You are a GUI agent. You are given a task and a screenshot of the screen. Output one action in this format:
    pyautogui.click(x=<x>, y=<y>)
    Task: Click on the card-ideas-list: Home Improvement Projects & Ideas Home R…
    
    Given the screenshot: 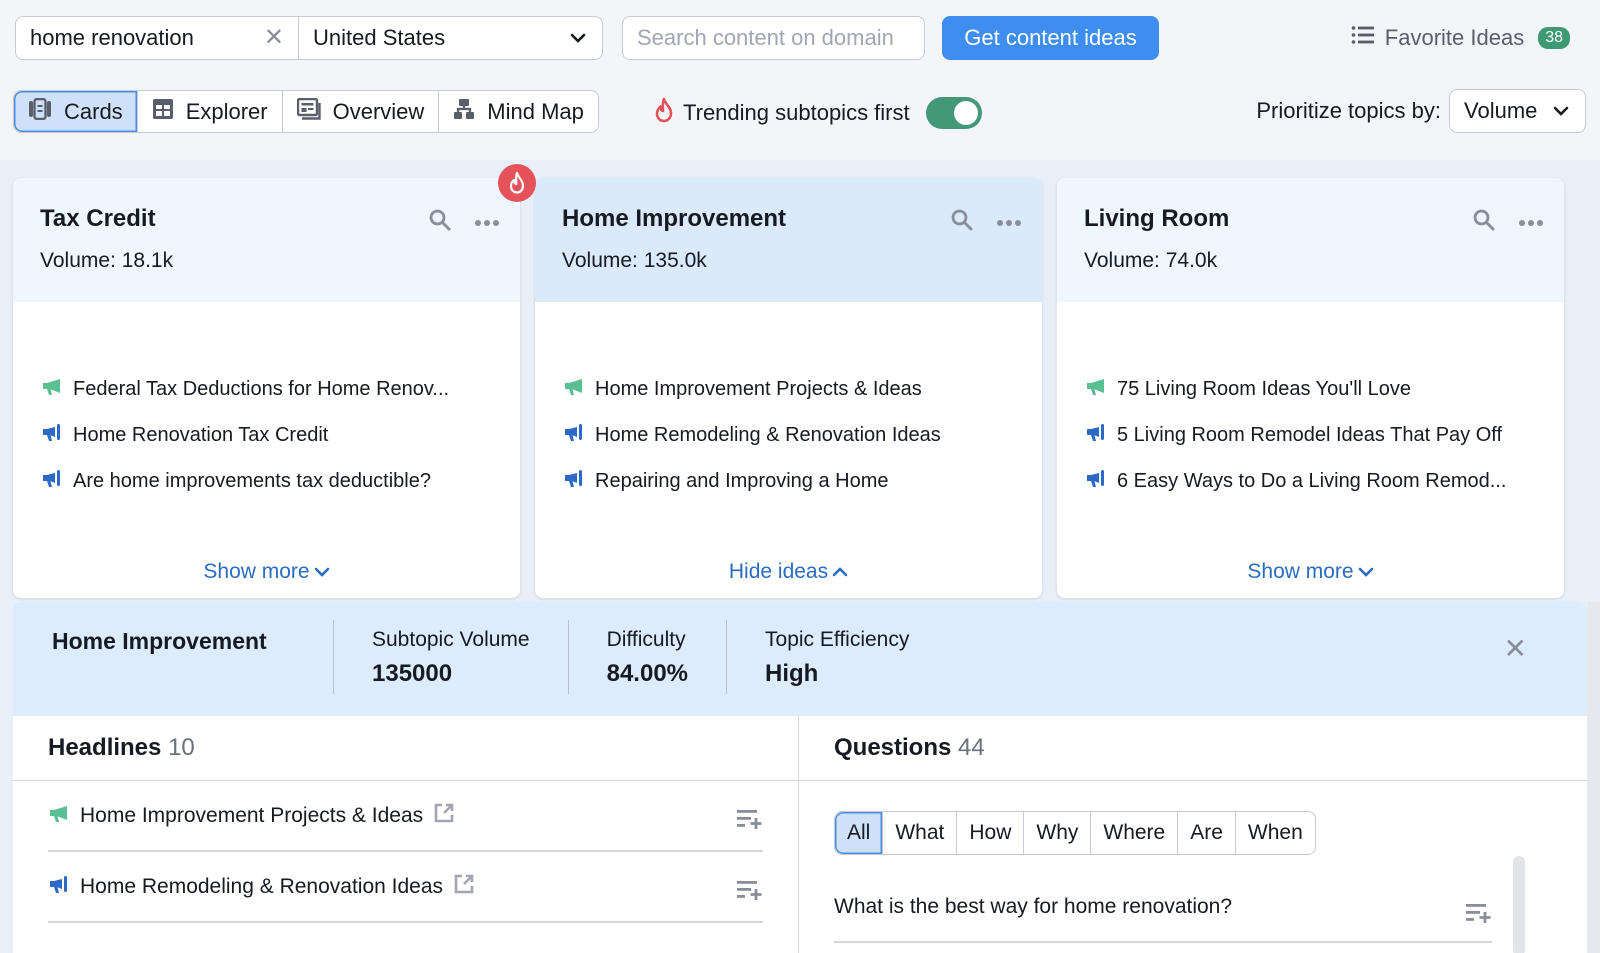 What is the action you would take?
    pyautogui.click(x=788, y=403)
    